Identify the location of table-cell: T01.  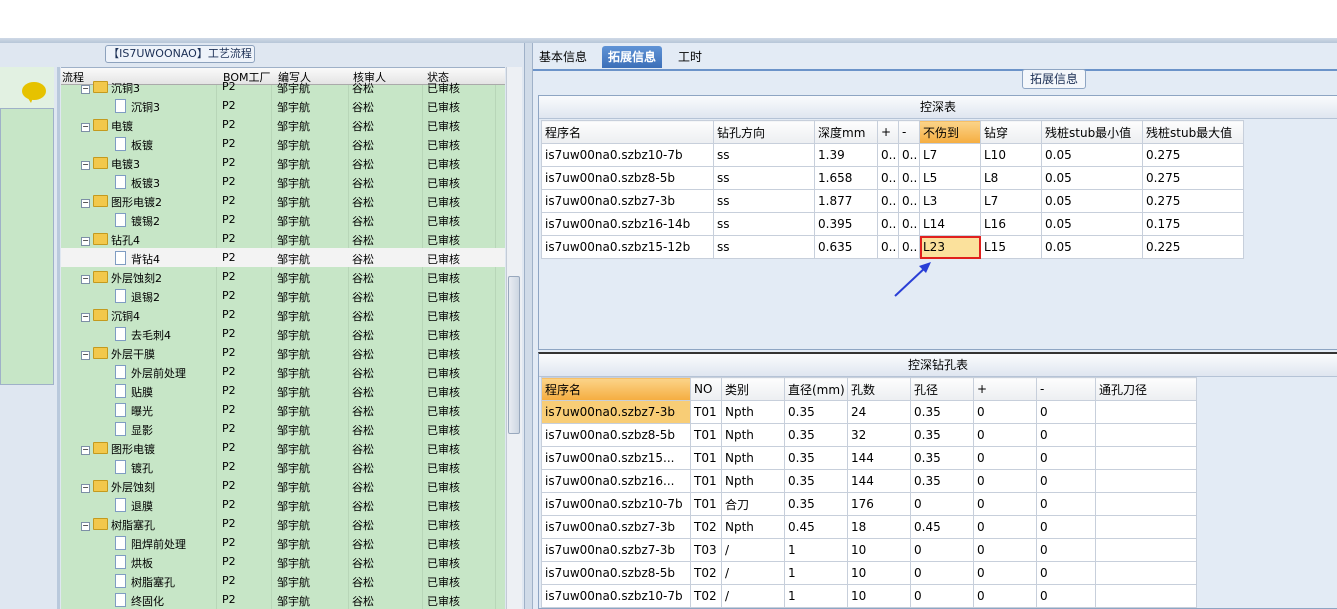
(706, 504).